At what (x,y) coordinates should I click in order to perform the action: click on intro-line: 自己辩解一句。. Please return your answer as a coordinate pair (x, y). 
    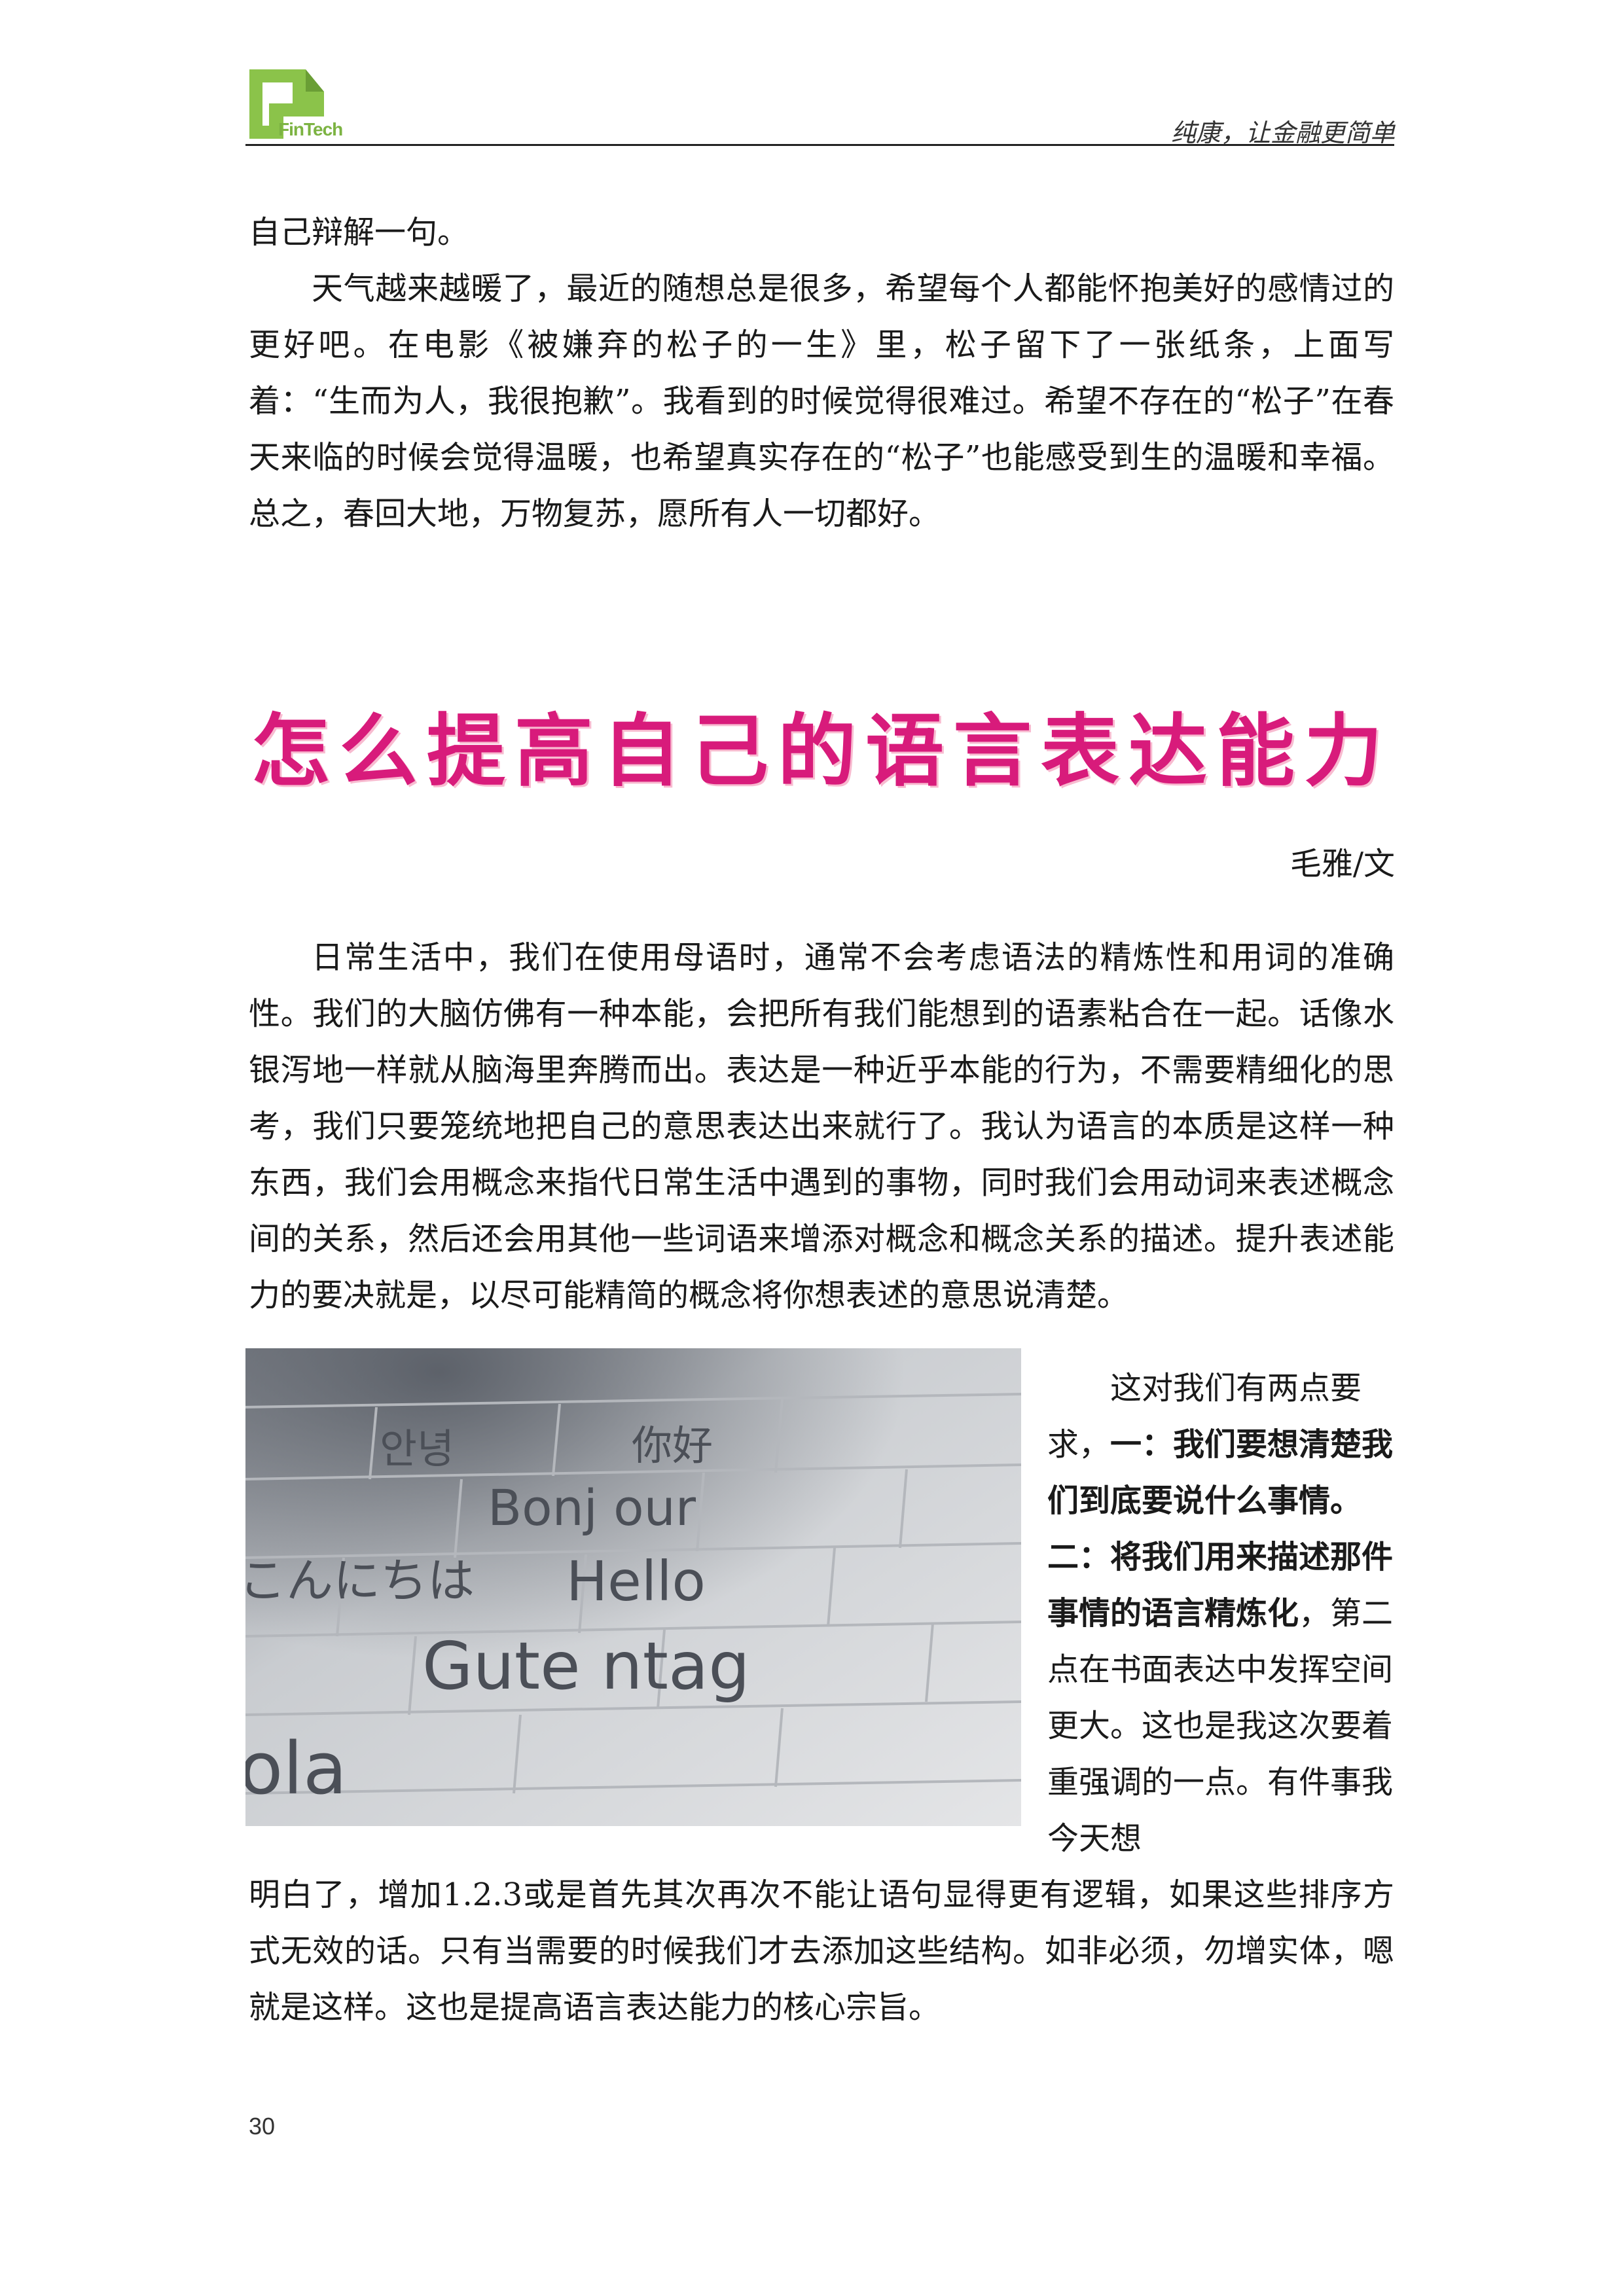
    Looking at the image, I should click on (359, 232).